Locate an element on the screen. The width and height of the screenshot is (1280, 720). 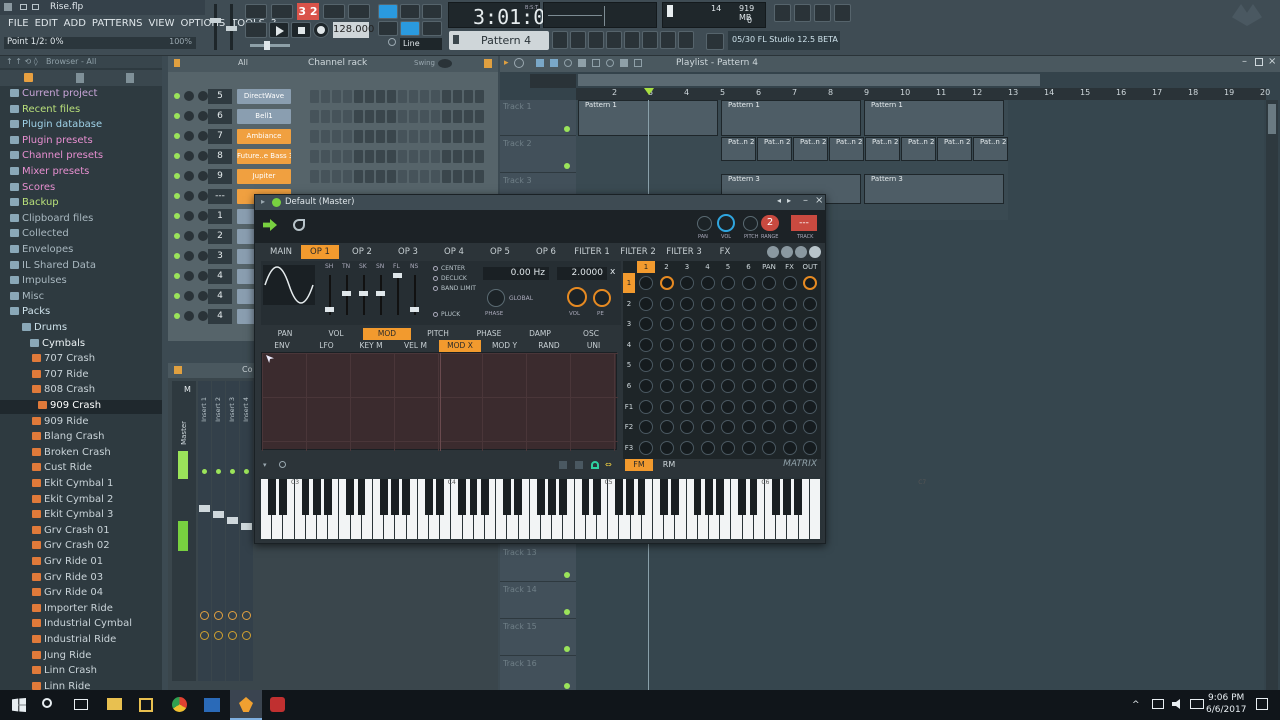
operator-fader is located at coordinates (398, 295).